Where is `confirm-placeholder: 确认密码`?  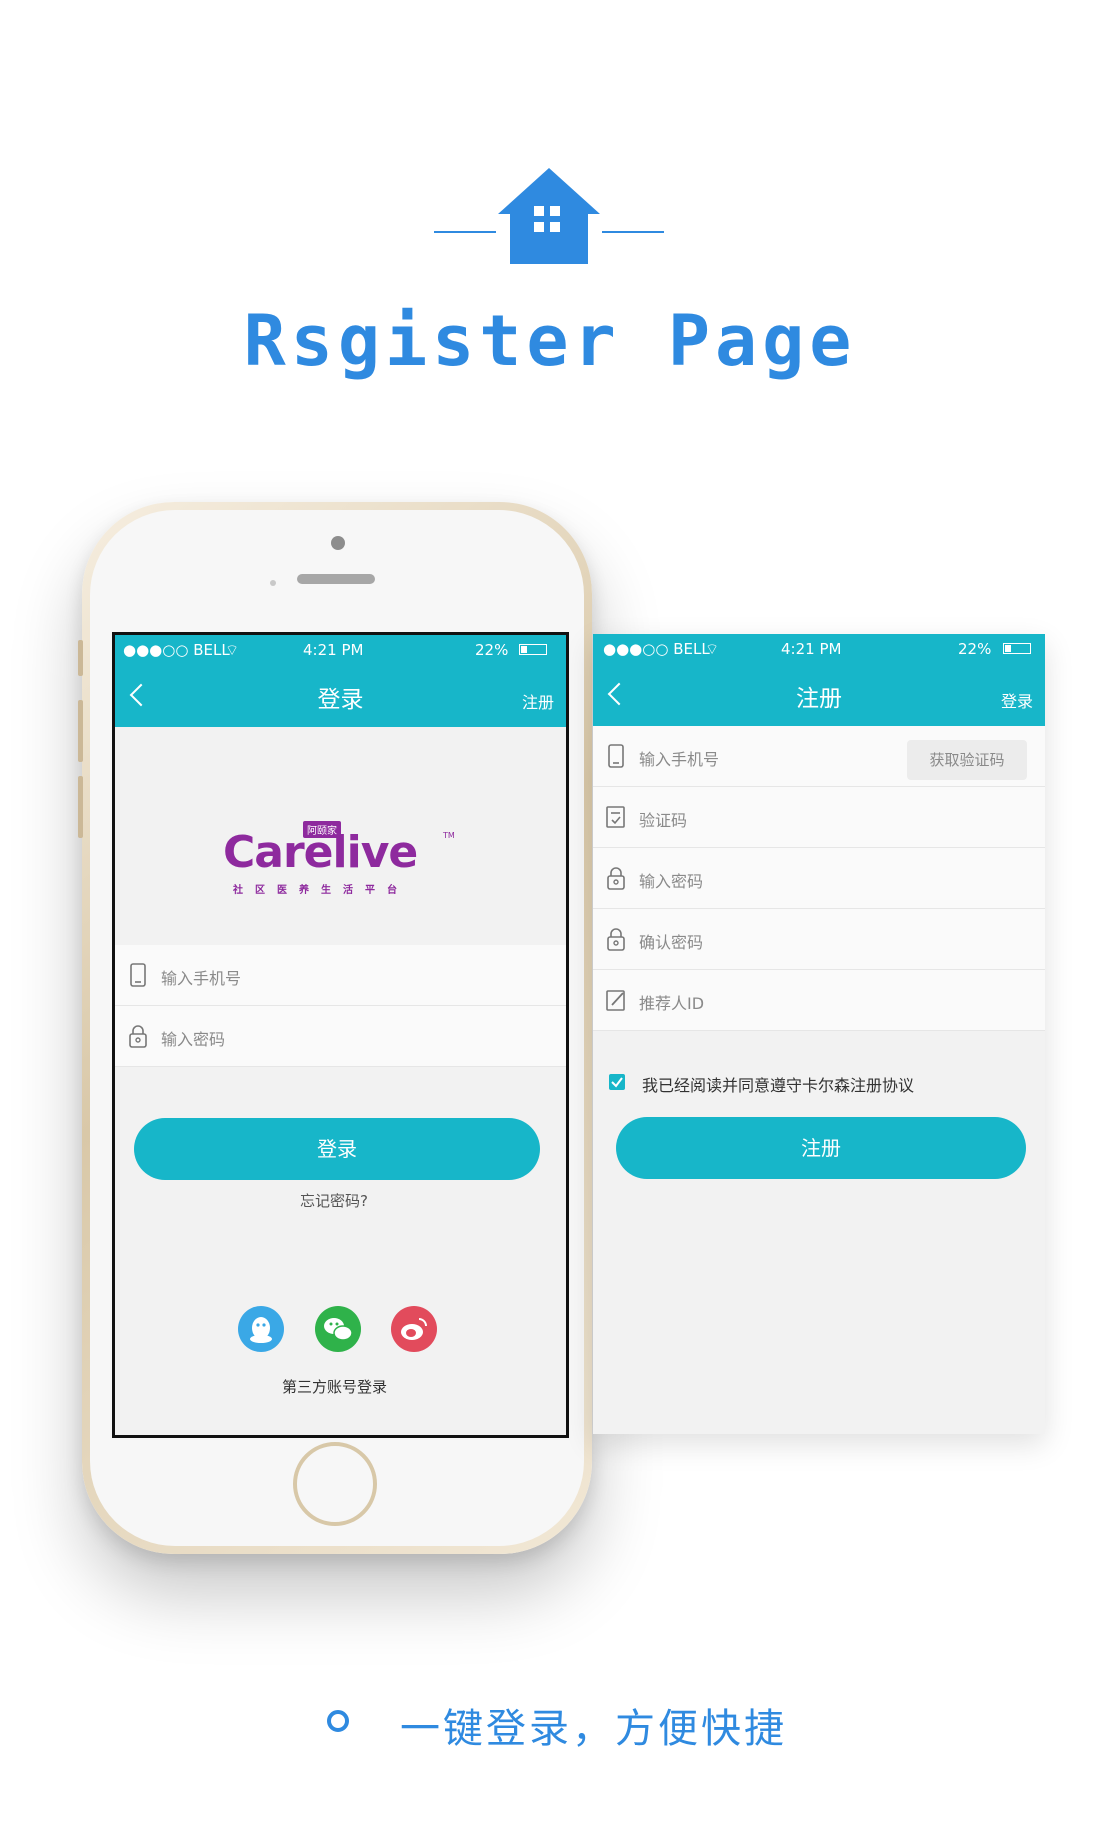
confirm-placeholder: 确认密码 is located at coordinates (671, 942).